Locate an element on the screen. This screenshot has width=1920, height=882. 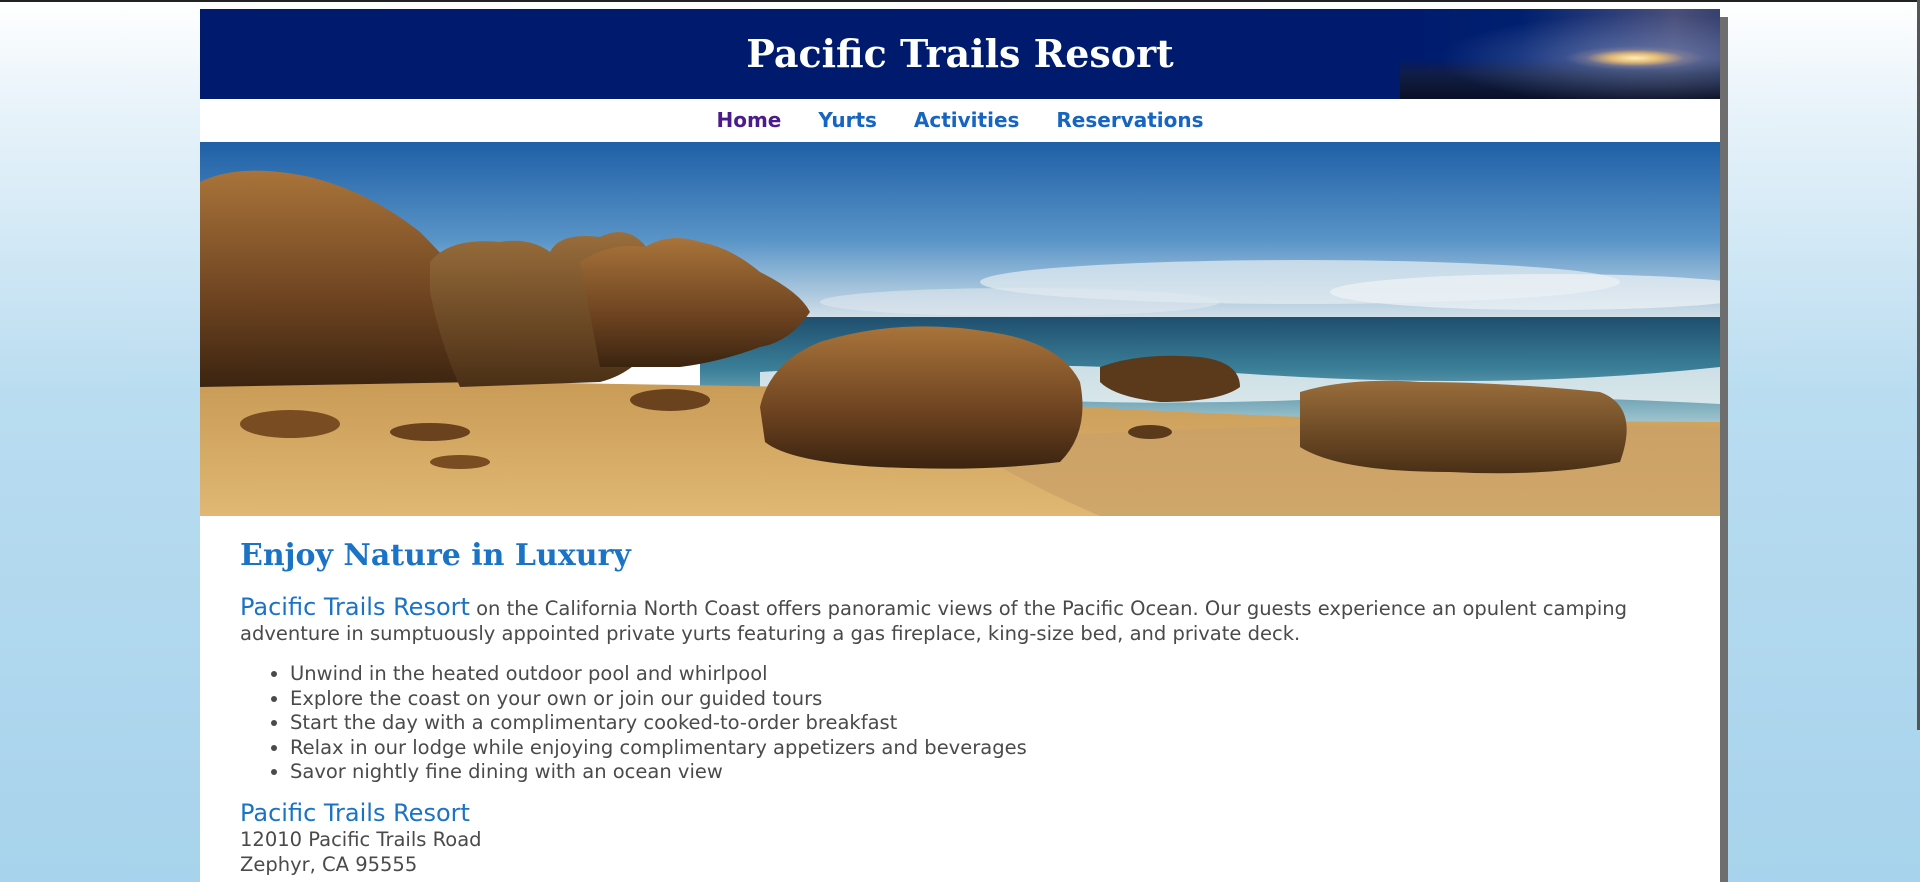
nav-link-reservations: Reservations is located at coordinates (1129, 120).